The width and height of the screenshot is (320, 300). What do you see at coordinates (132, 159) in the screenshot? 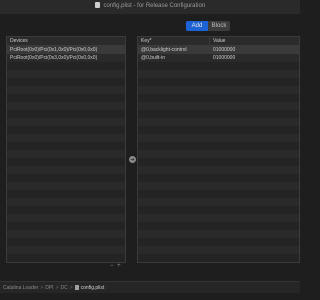
I see `arrow-right-icon: ➔` at bounding box center [132, 159].